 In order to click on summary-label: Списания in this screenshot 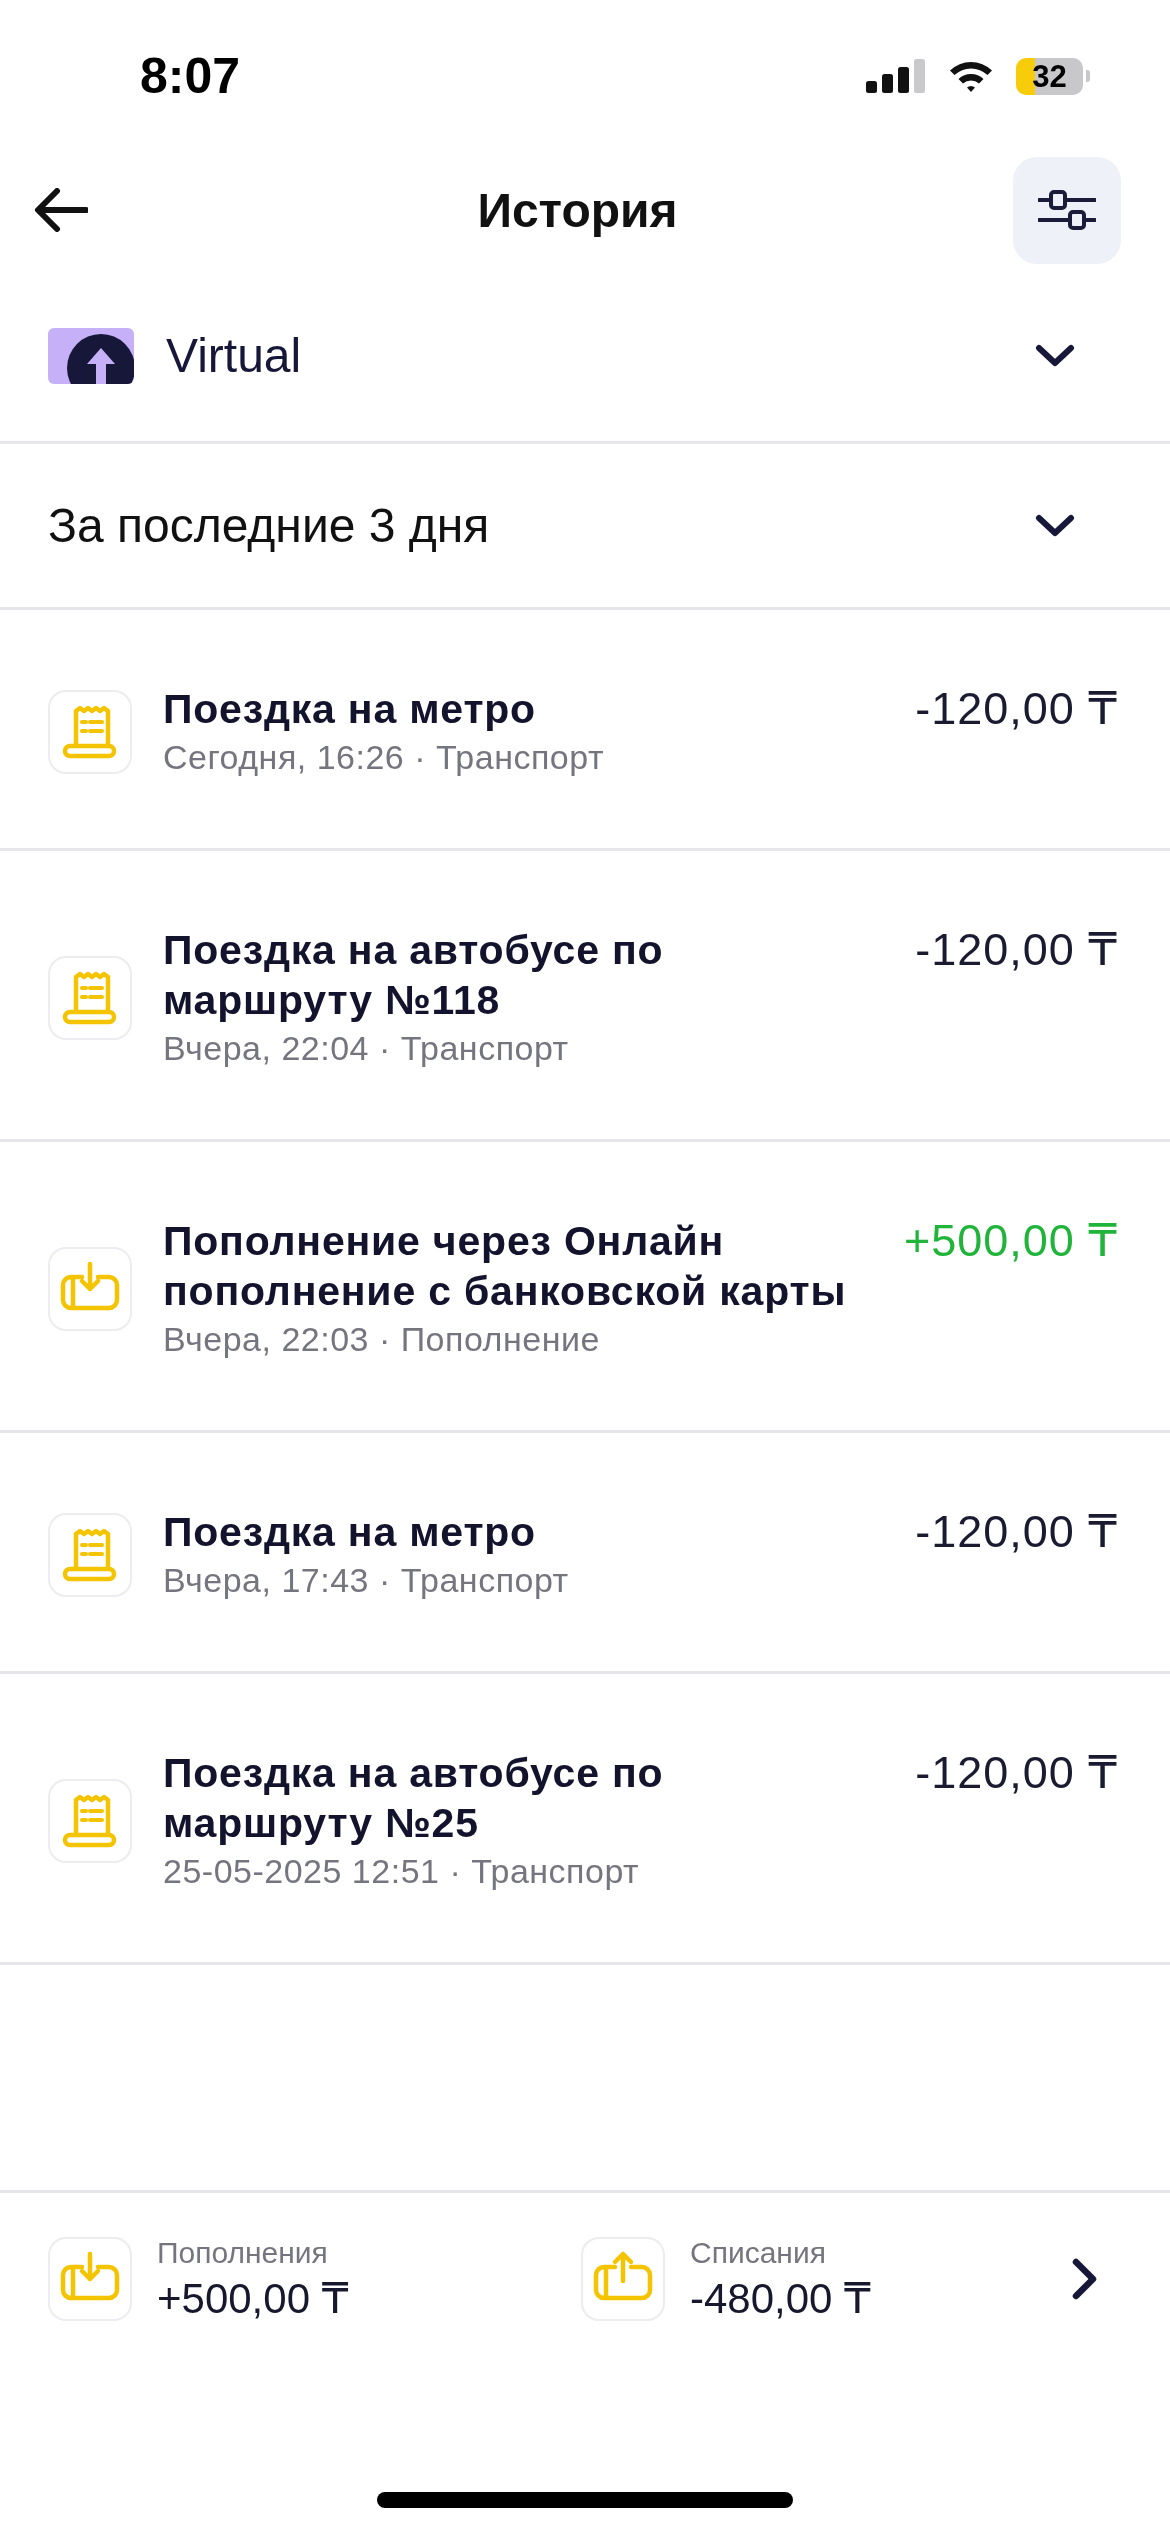, I will do `click(758, 2253)`.